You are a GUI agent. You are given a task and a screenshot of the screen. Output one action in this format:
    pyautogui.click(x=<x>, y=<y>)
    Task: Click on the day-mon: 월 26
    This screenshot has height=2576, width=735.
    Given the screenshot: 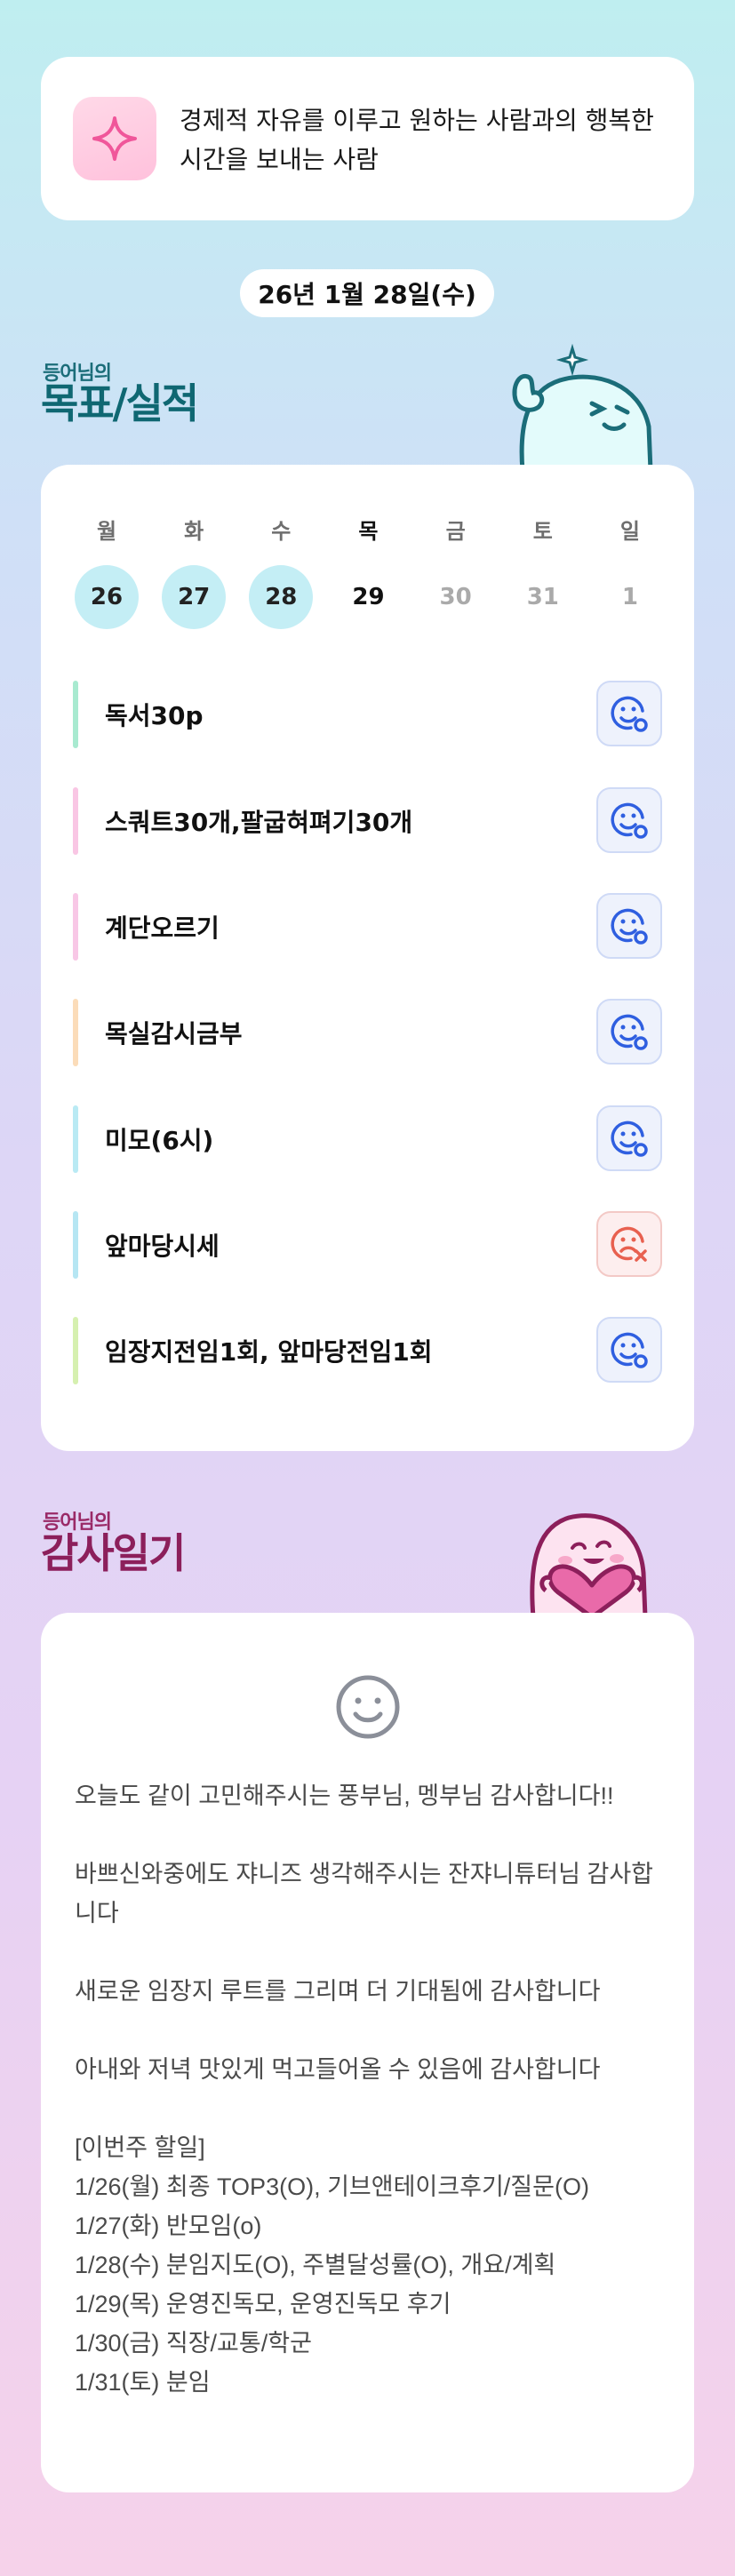 What is the action you would take?
    pyautogui.click(x=107, y=572)
    